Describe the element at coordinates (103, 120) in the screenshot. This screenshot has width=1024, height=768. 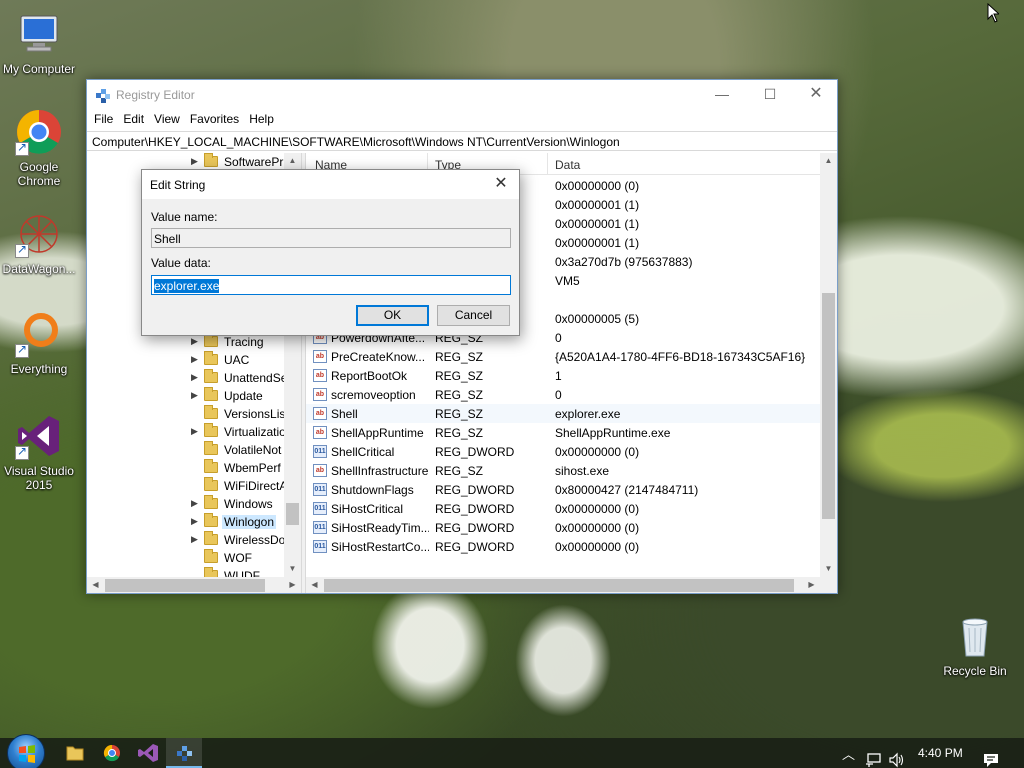
I see `menu-file: File` at that location.